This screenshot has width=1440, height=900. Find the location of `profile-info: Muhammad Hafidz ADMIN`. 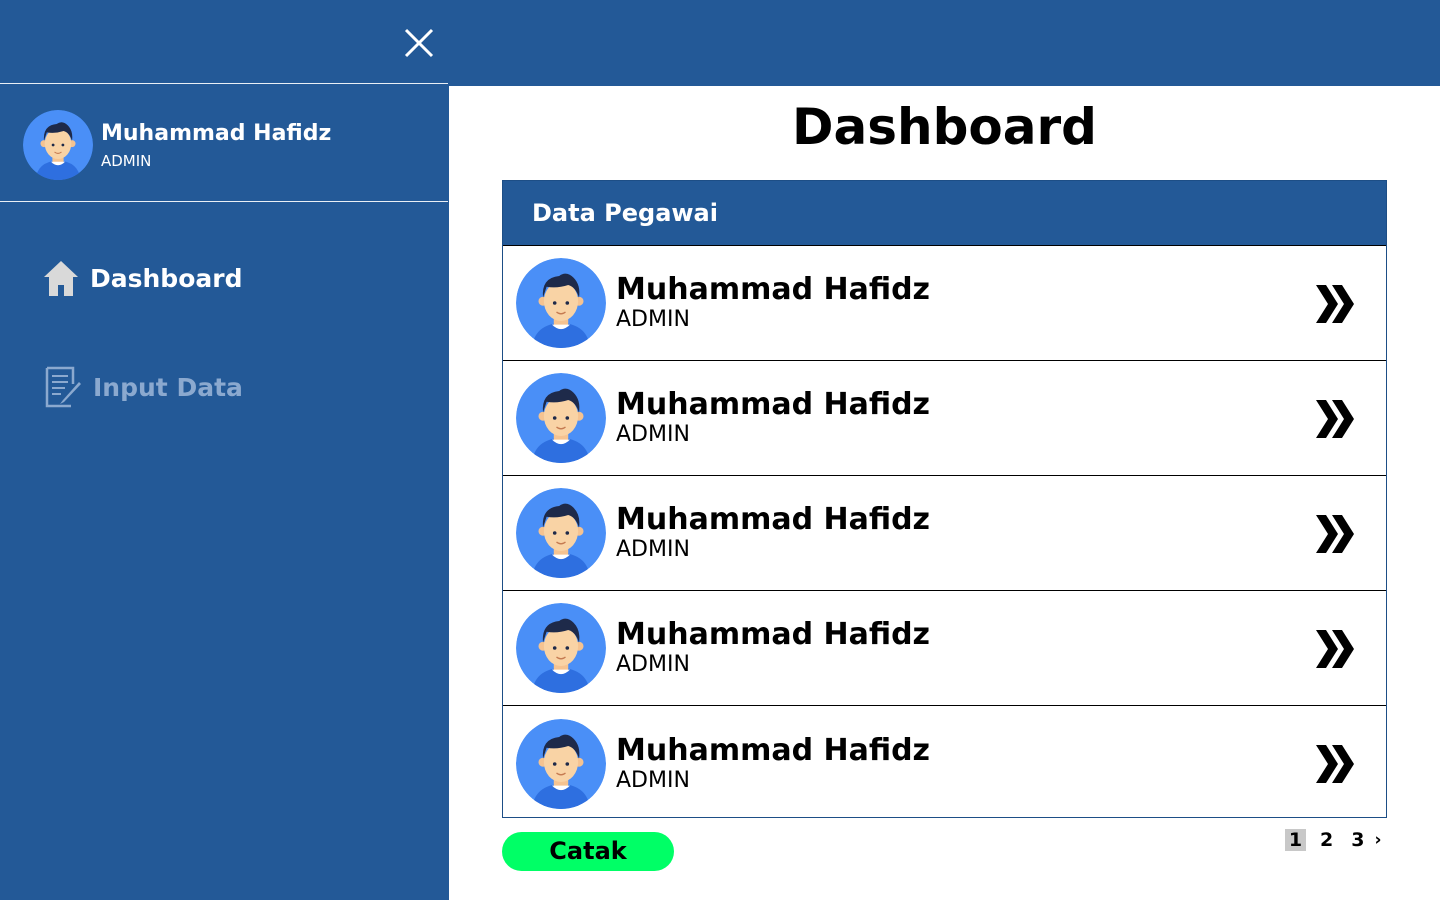

profile-info: Muhammad Hafidz ADMIN is located at coordinates (216, 145).